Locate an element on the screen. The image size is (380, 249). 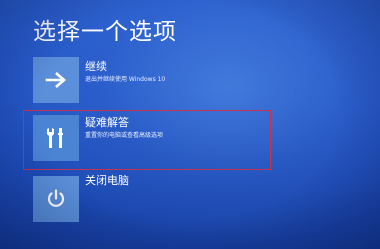
troubleshoot-option: 疑难解答 重置你的电脑或查看高级选项 is located at coordinates (173, 137).